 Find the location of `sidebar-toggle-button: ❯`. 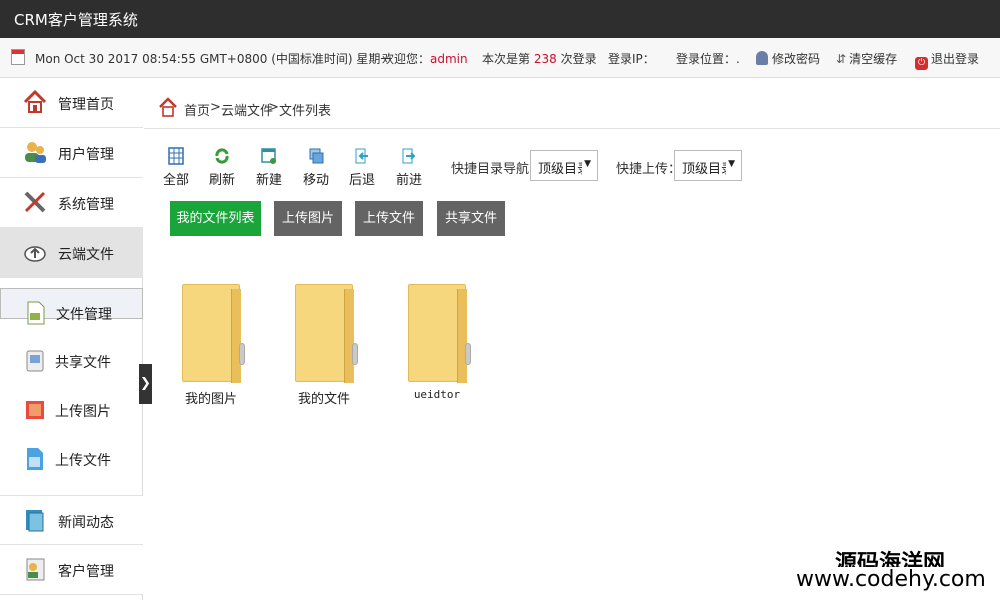

sidebar-toggle-button: ❯ is located at coordinates (145, 384).